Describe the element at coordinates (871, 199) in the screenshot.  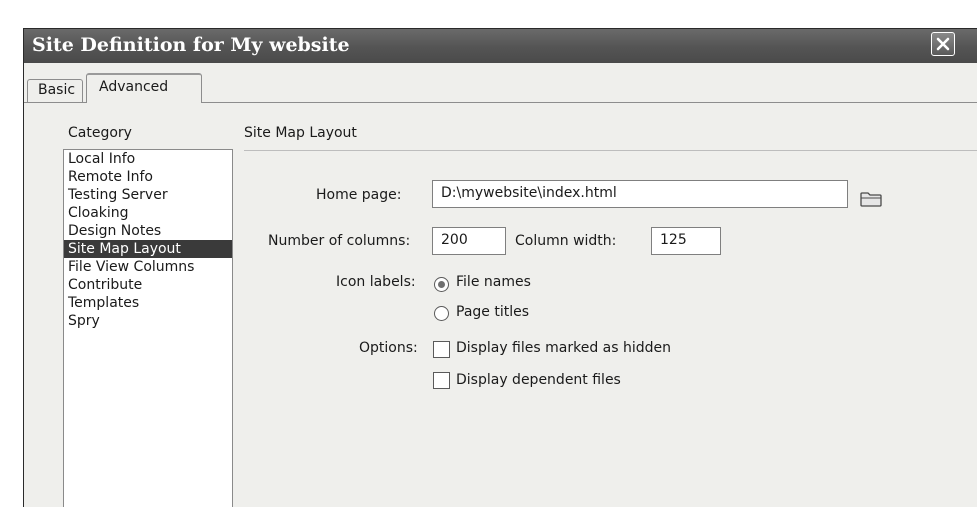
I see `folder-icon` at that location.